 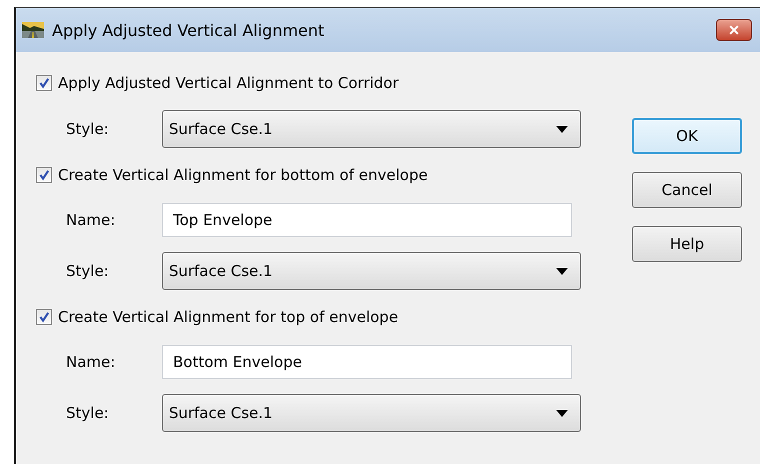 What do you see at coordinates (687, 190) in the screenshot?
I see `dialog-button: Cancel` at bounding box center [687, 190].